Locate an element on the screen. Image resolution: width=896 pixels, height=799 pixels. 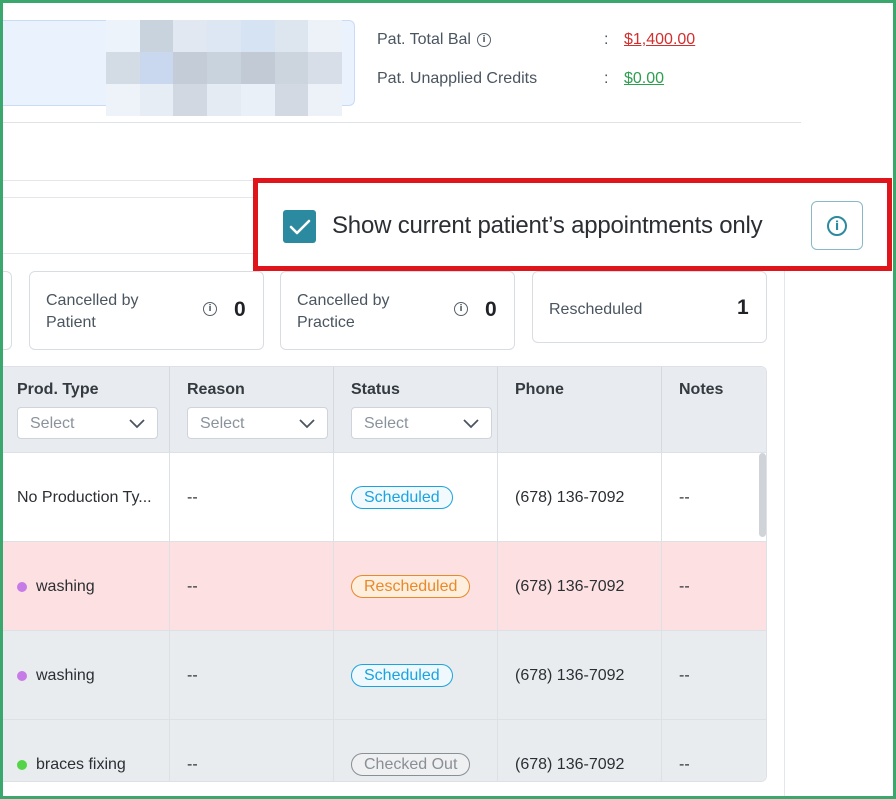
prod-type-filter-select: Select is located at coordinates (87, 423).